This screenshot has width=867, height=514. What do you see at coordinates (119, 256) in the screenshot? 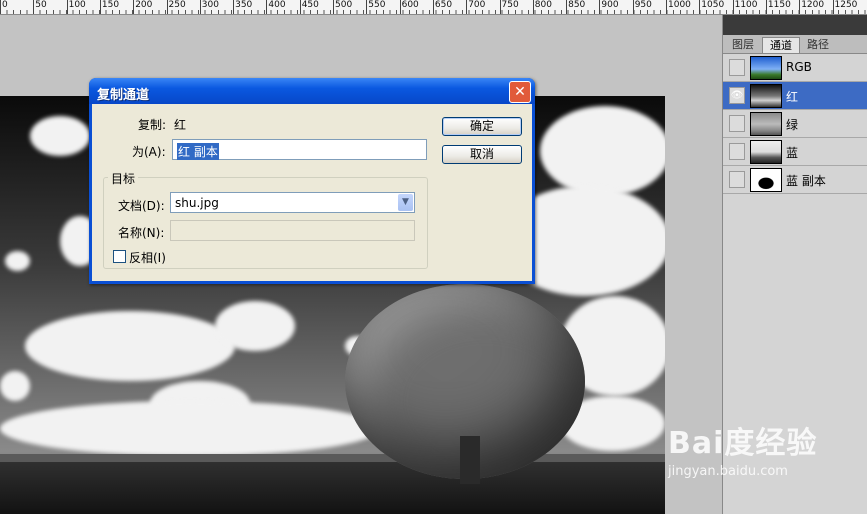
I see `invert-checkbox` at bounding box center [119, 256].